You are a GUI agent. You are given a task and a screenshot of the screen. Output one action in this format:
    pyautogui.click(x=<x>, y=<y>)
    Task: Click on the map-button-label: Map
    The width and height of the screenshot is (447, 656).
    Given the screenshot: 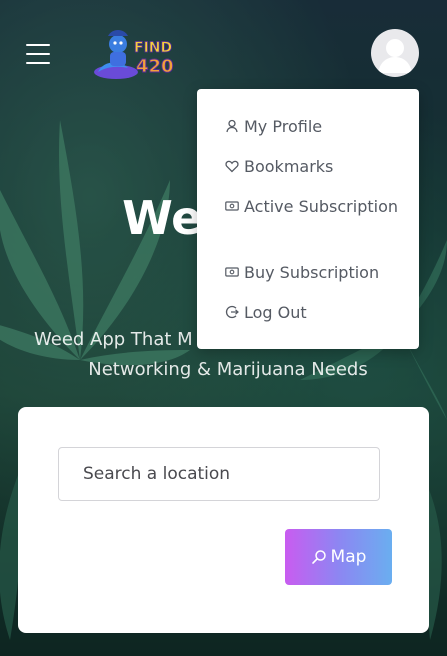 What is the action you would take?
    pyautogui.click(x=348, y=557)
    